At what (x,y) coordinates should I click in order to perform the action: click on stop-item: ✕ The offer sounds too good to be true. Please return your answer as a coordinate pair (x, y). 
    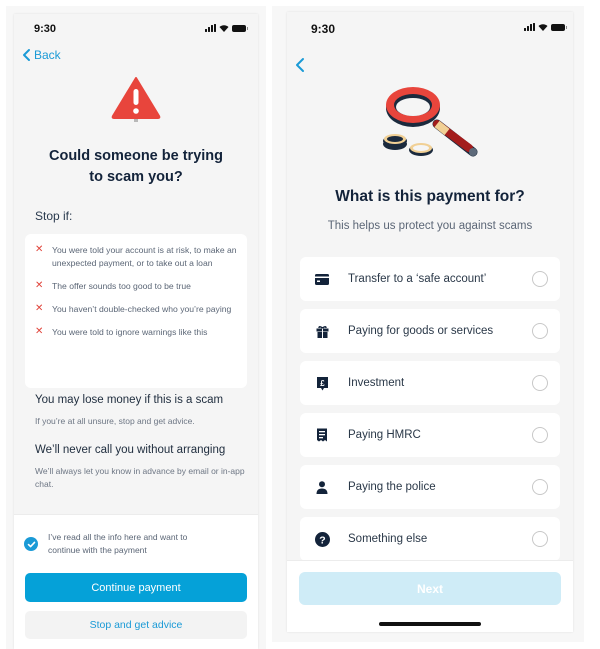
    Looking at the image, I should click on (113, 285).